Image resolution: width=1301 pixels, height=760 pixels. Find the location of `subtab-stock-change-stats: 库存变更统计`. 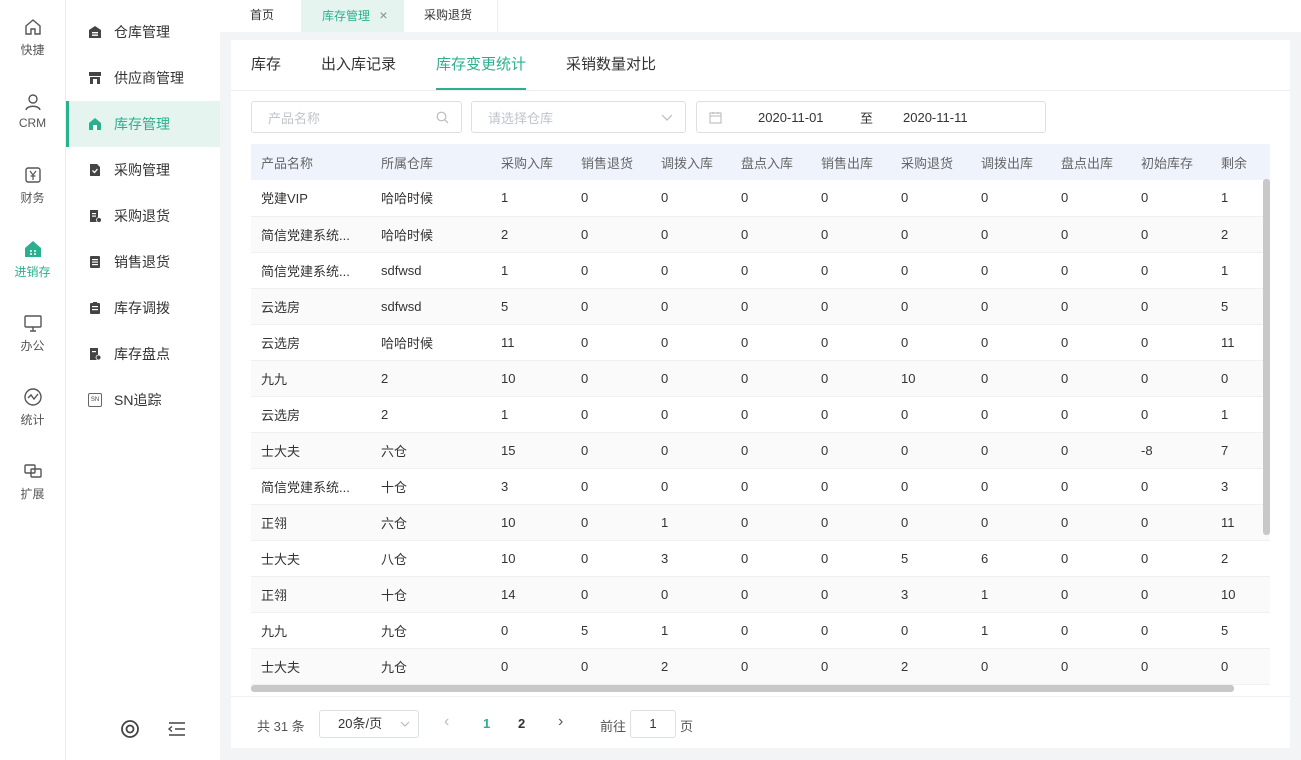

subtab-stock-change-stats: 库存变更统计 is located at coordinates (481, 65).